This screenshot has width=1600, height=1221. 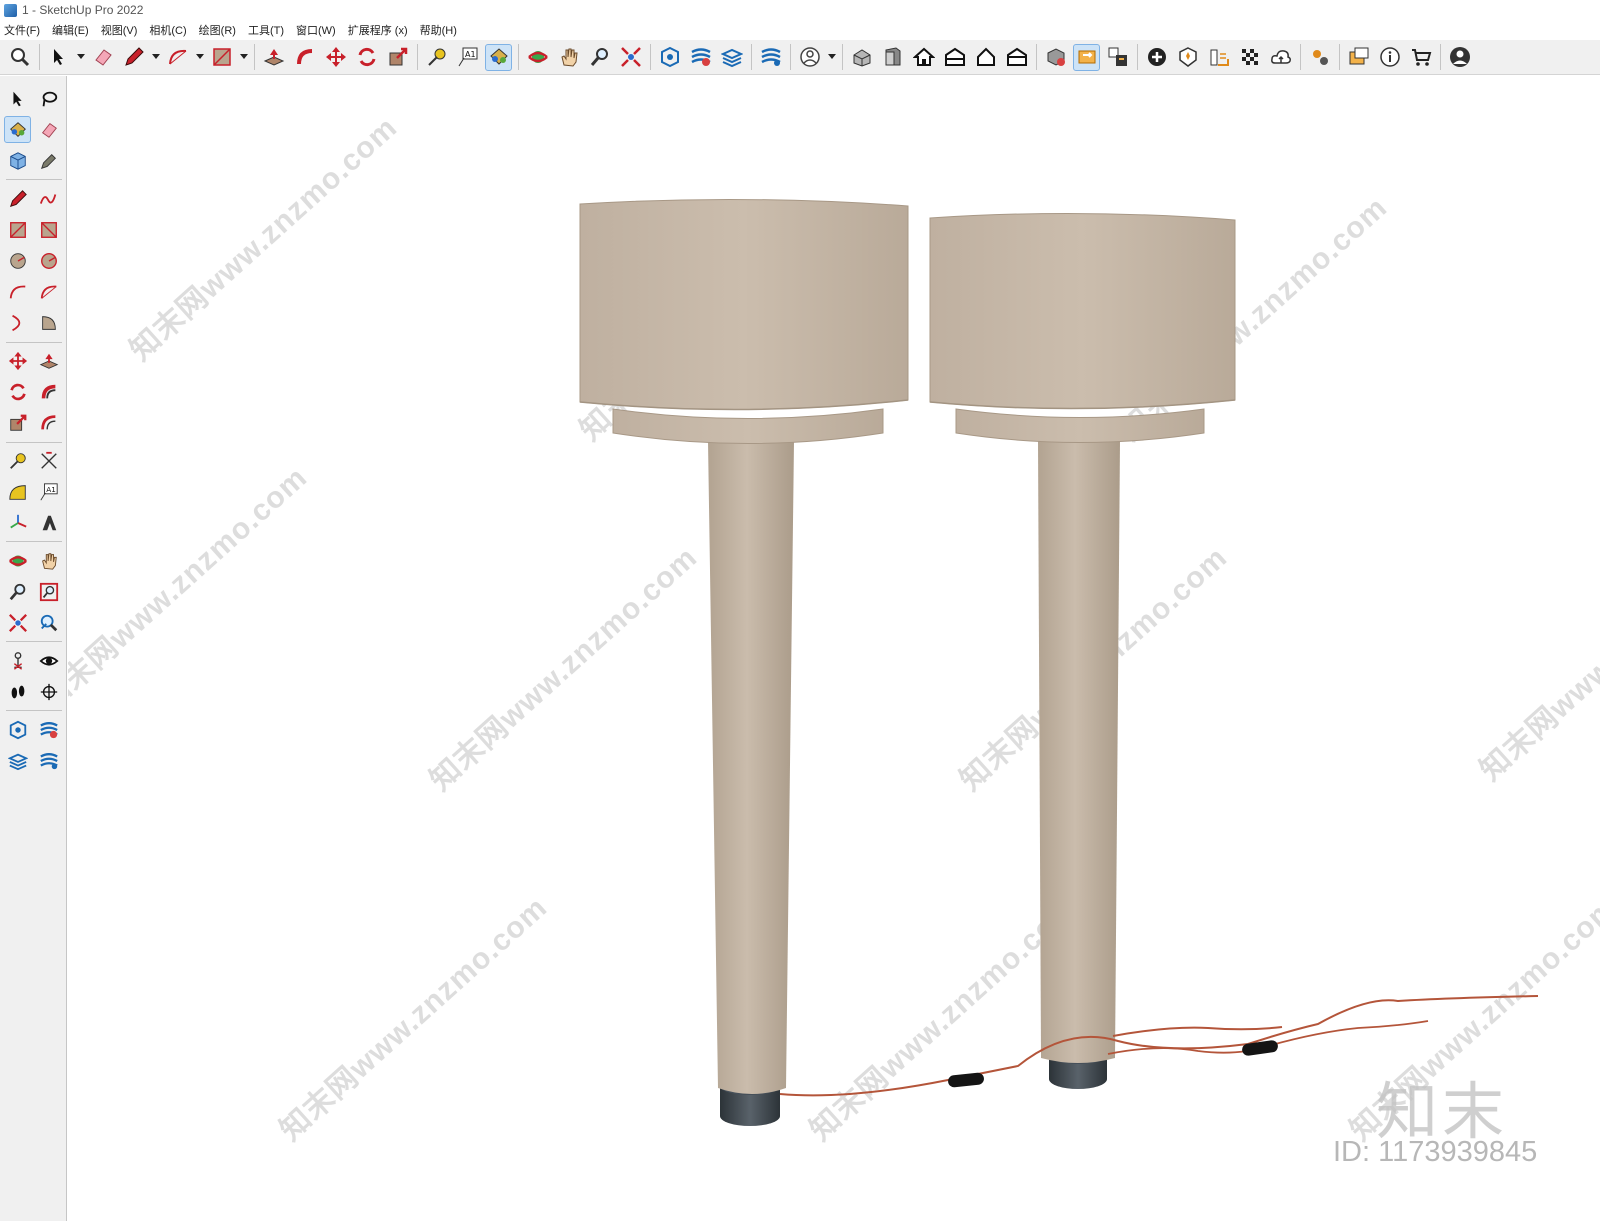 I want to click on tag-icon, so click(x=48, y=160).